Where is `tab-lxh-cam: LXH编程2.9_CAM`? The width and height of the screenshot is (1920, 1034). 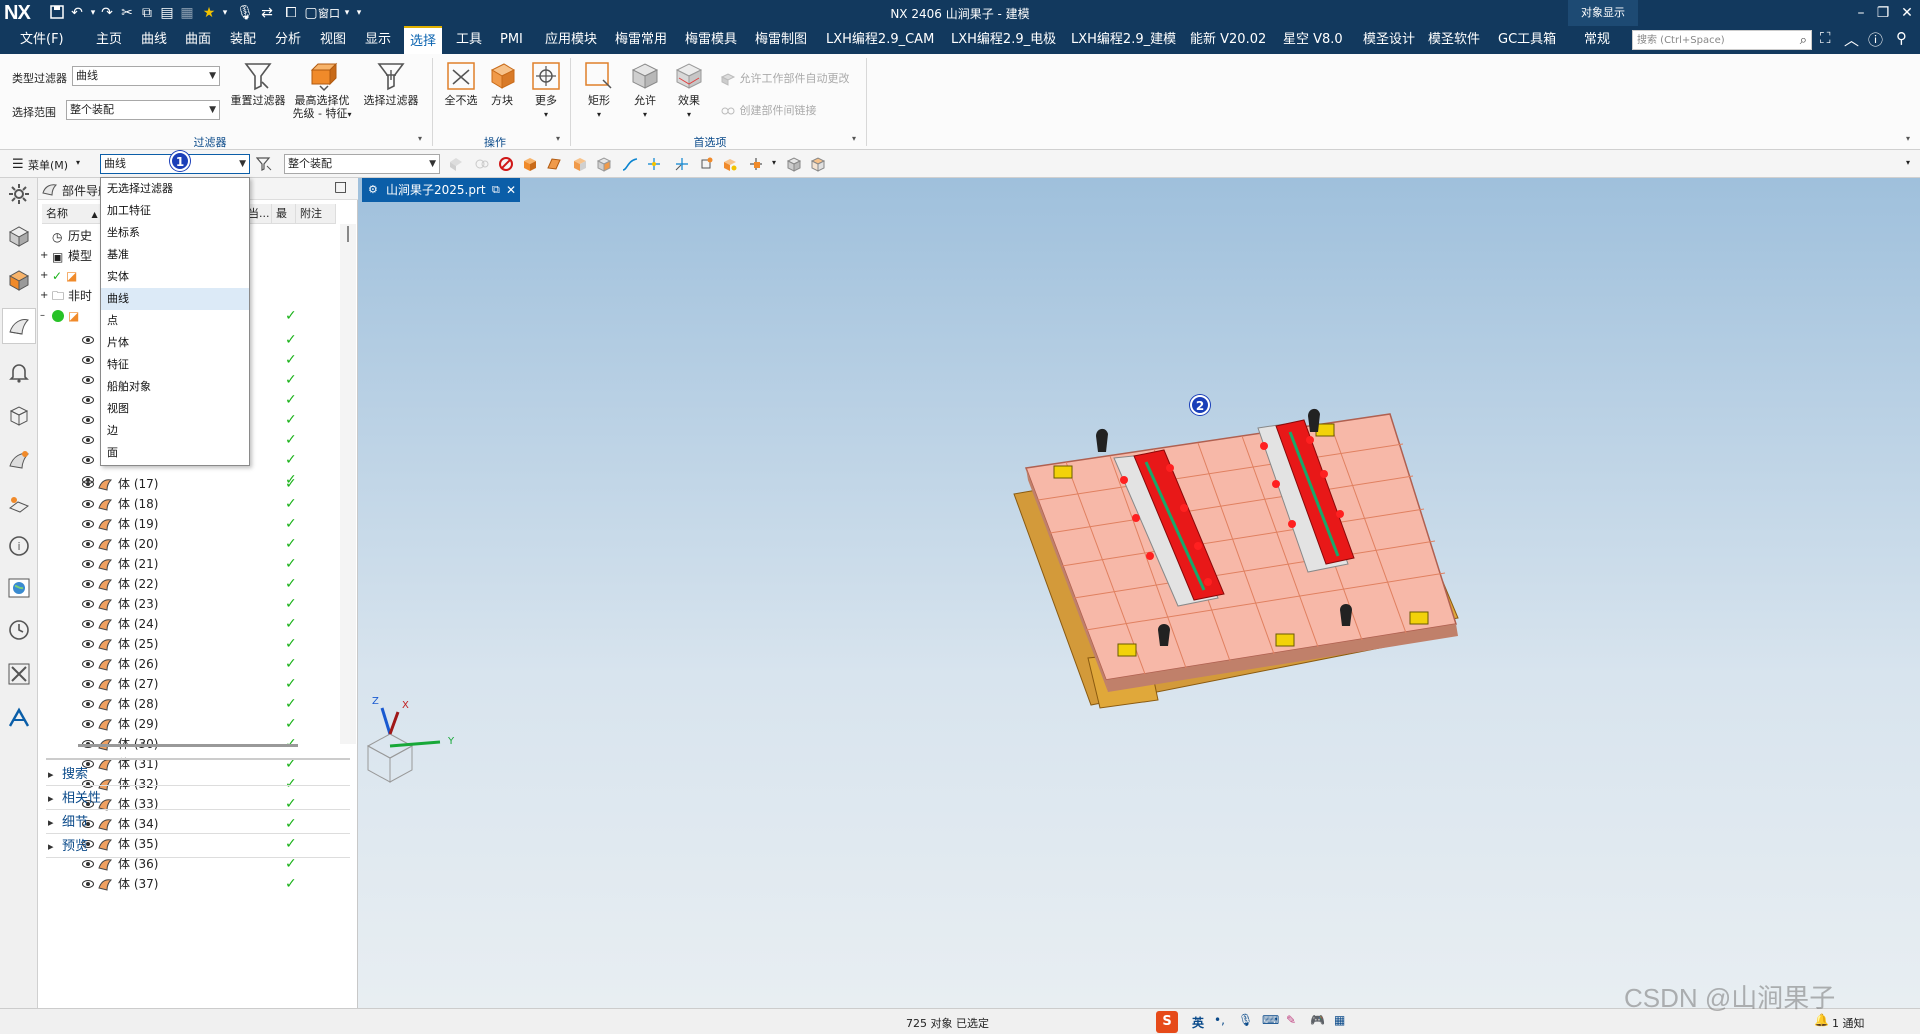 tab-lxh-cam: LXH编程2.9_CAM is located at coordinates (880, 40).